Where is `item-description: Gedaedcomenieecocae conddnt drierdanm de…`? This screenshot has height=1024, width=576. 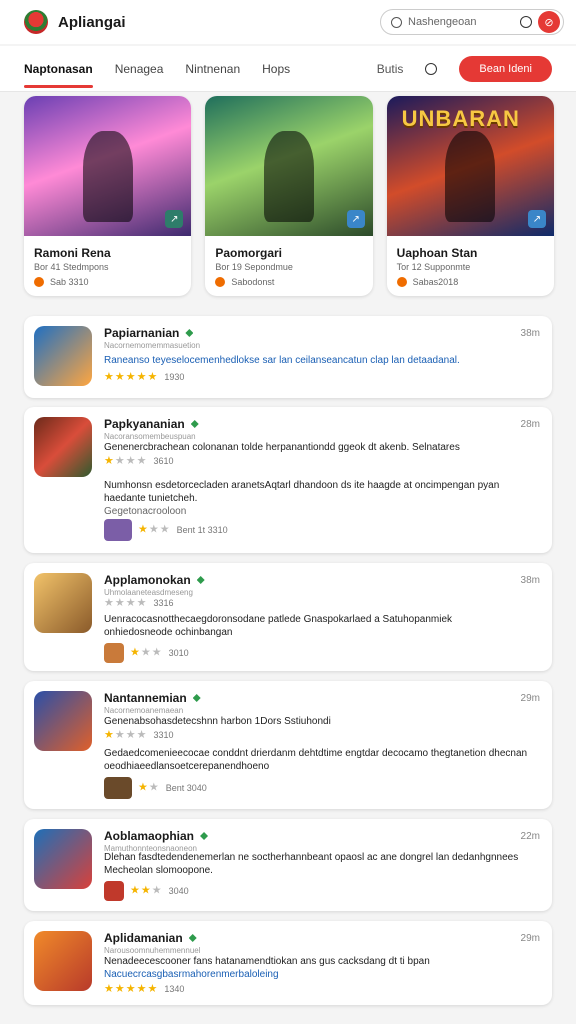
item-description: Gedaedcomenieecocae conddnt drierdanm de… is located at coordinates (316, 760).